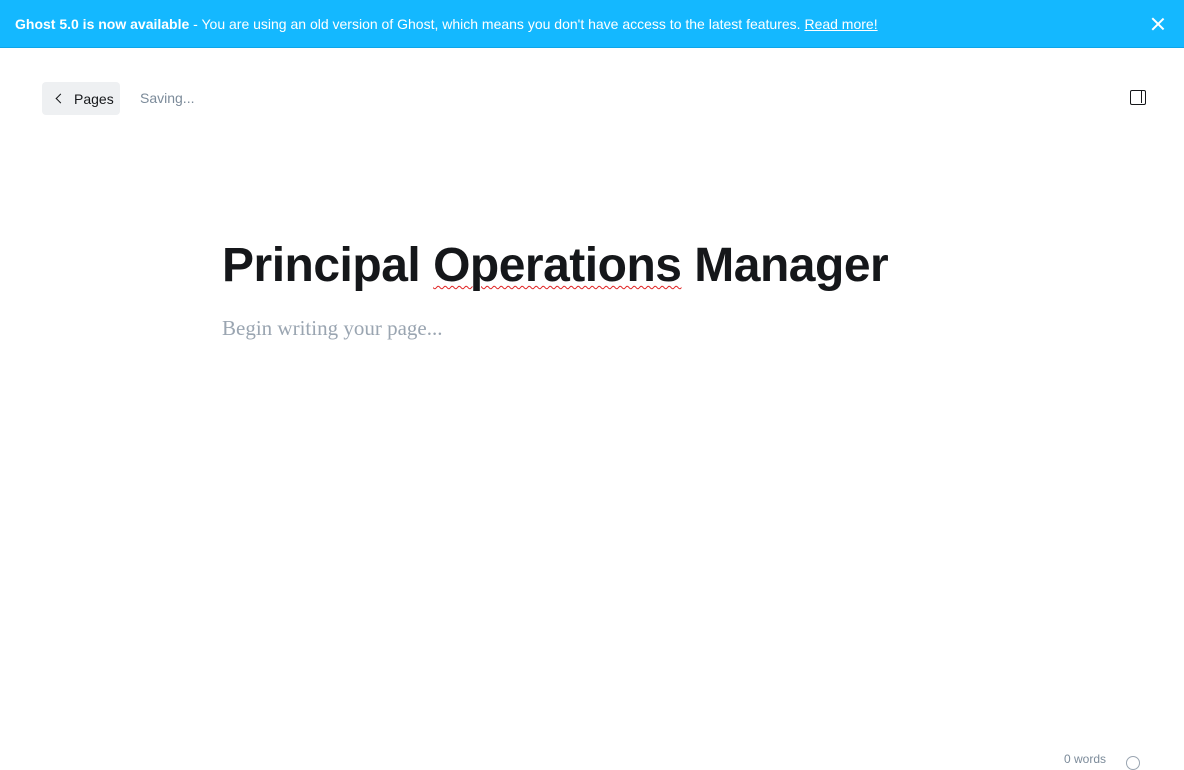  Describe the element at coordinates (840, 24) in the screenshot. I see `read-more-link: Read more!` at that location.